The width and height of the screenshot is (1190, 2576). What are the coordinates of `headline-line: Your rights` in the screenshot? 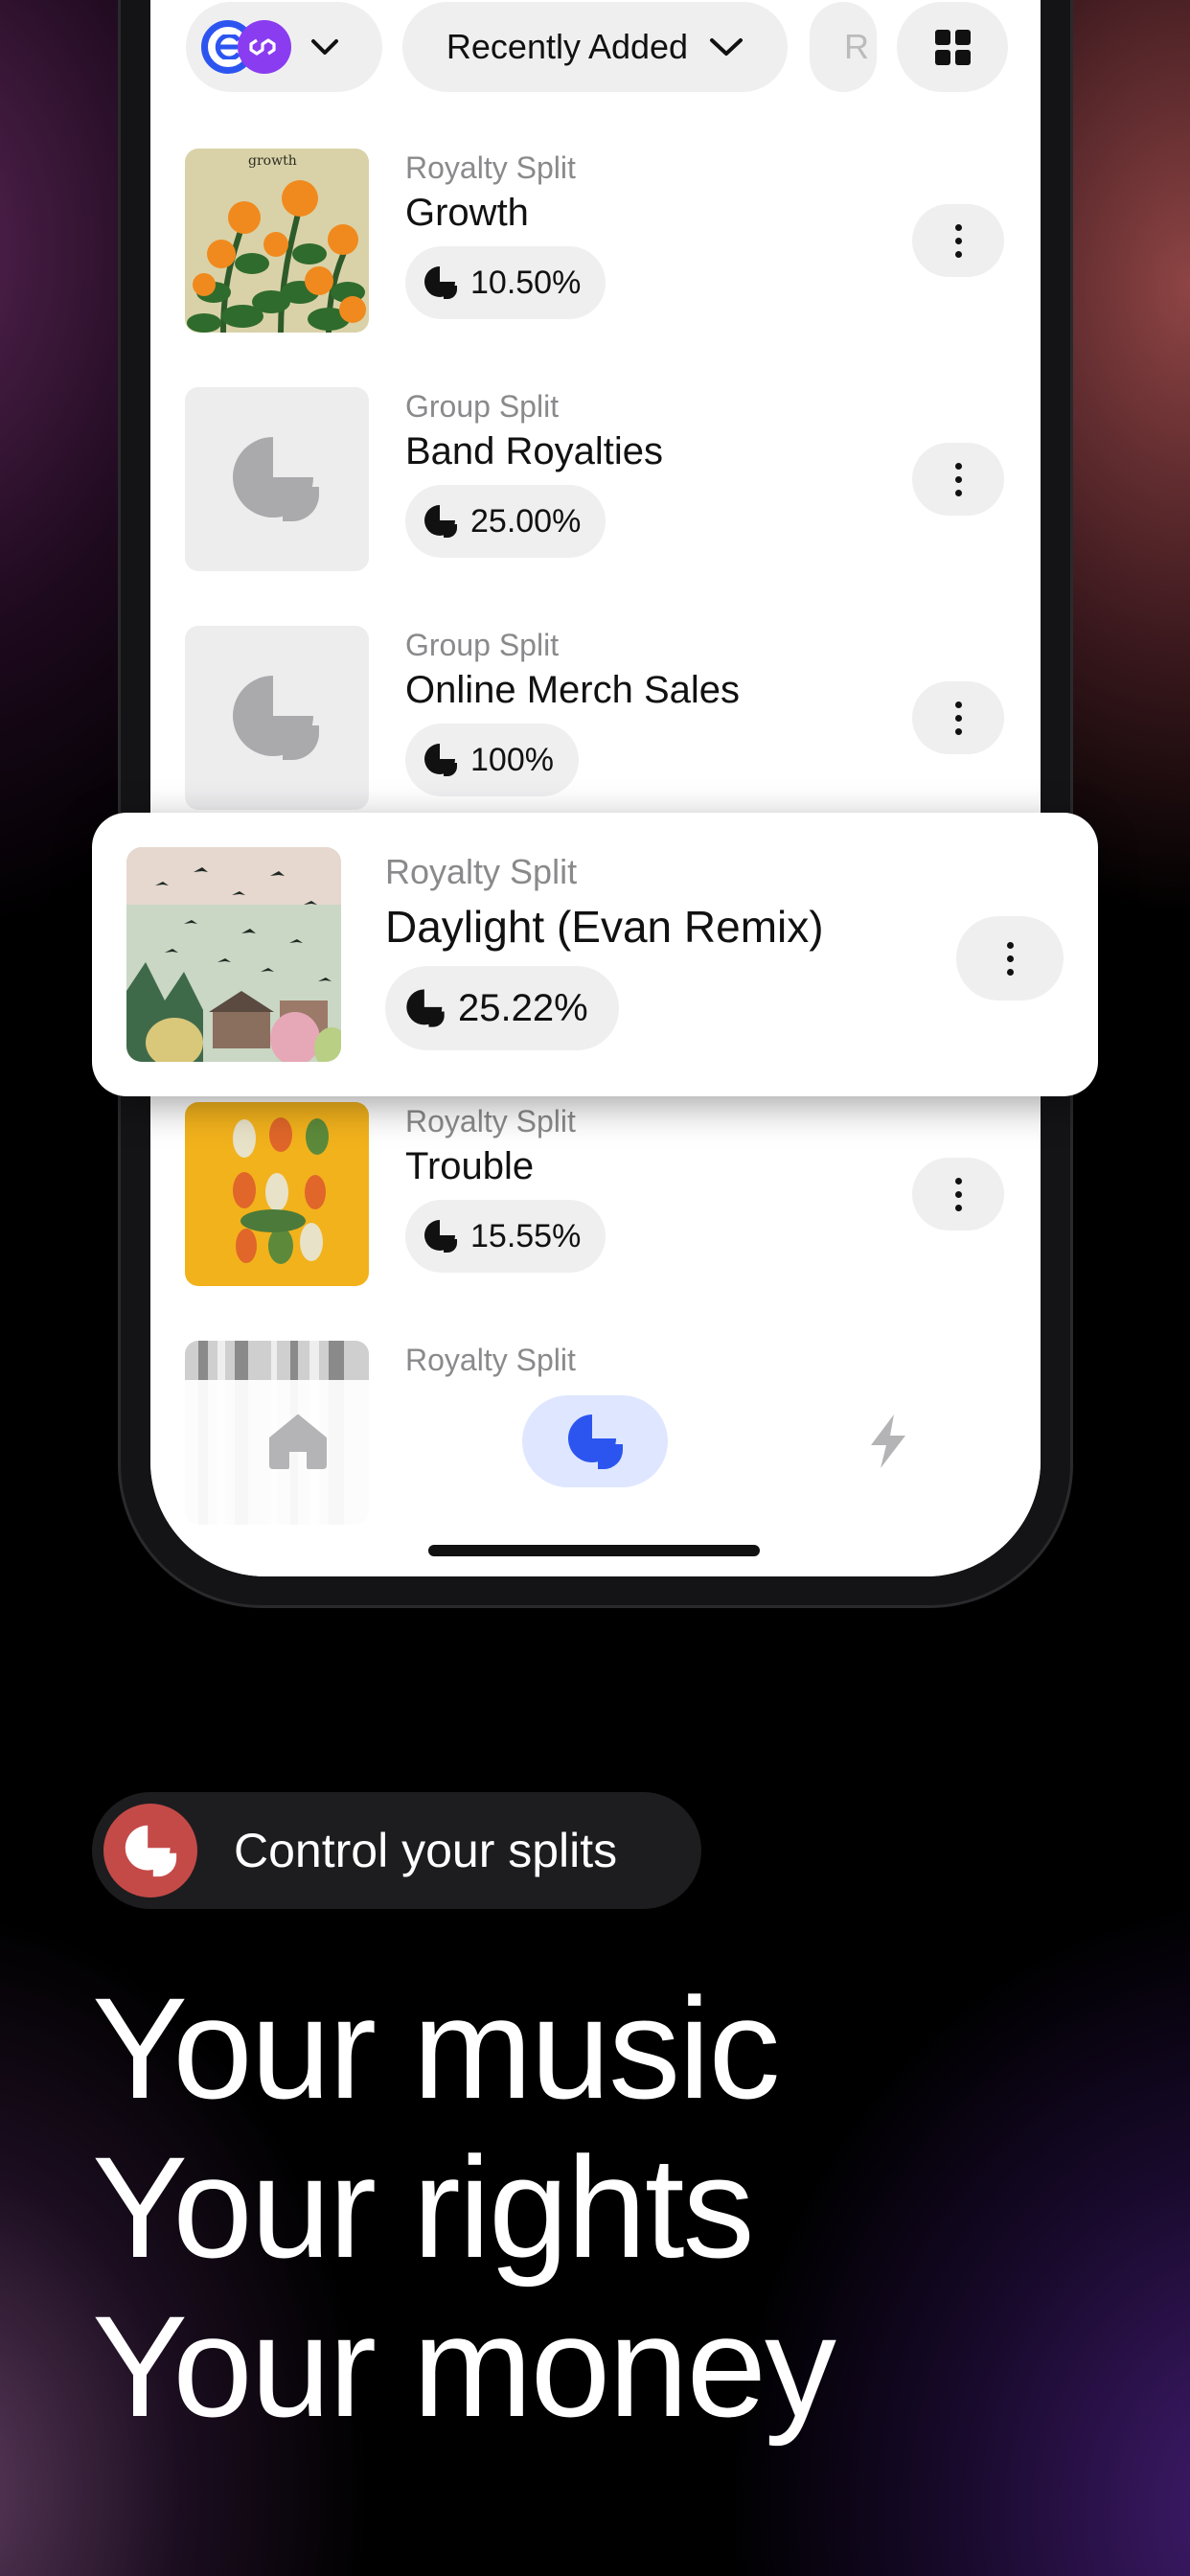 It's located at (424, 2207).